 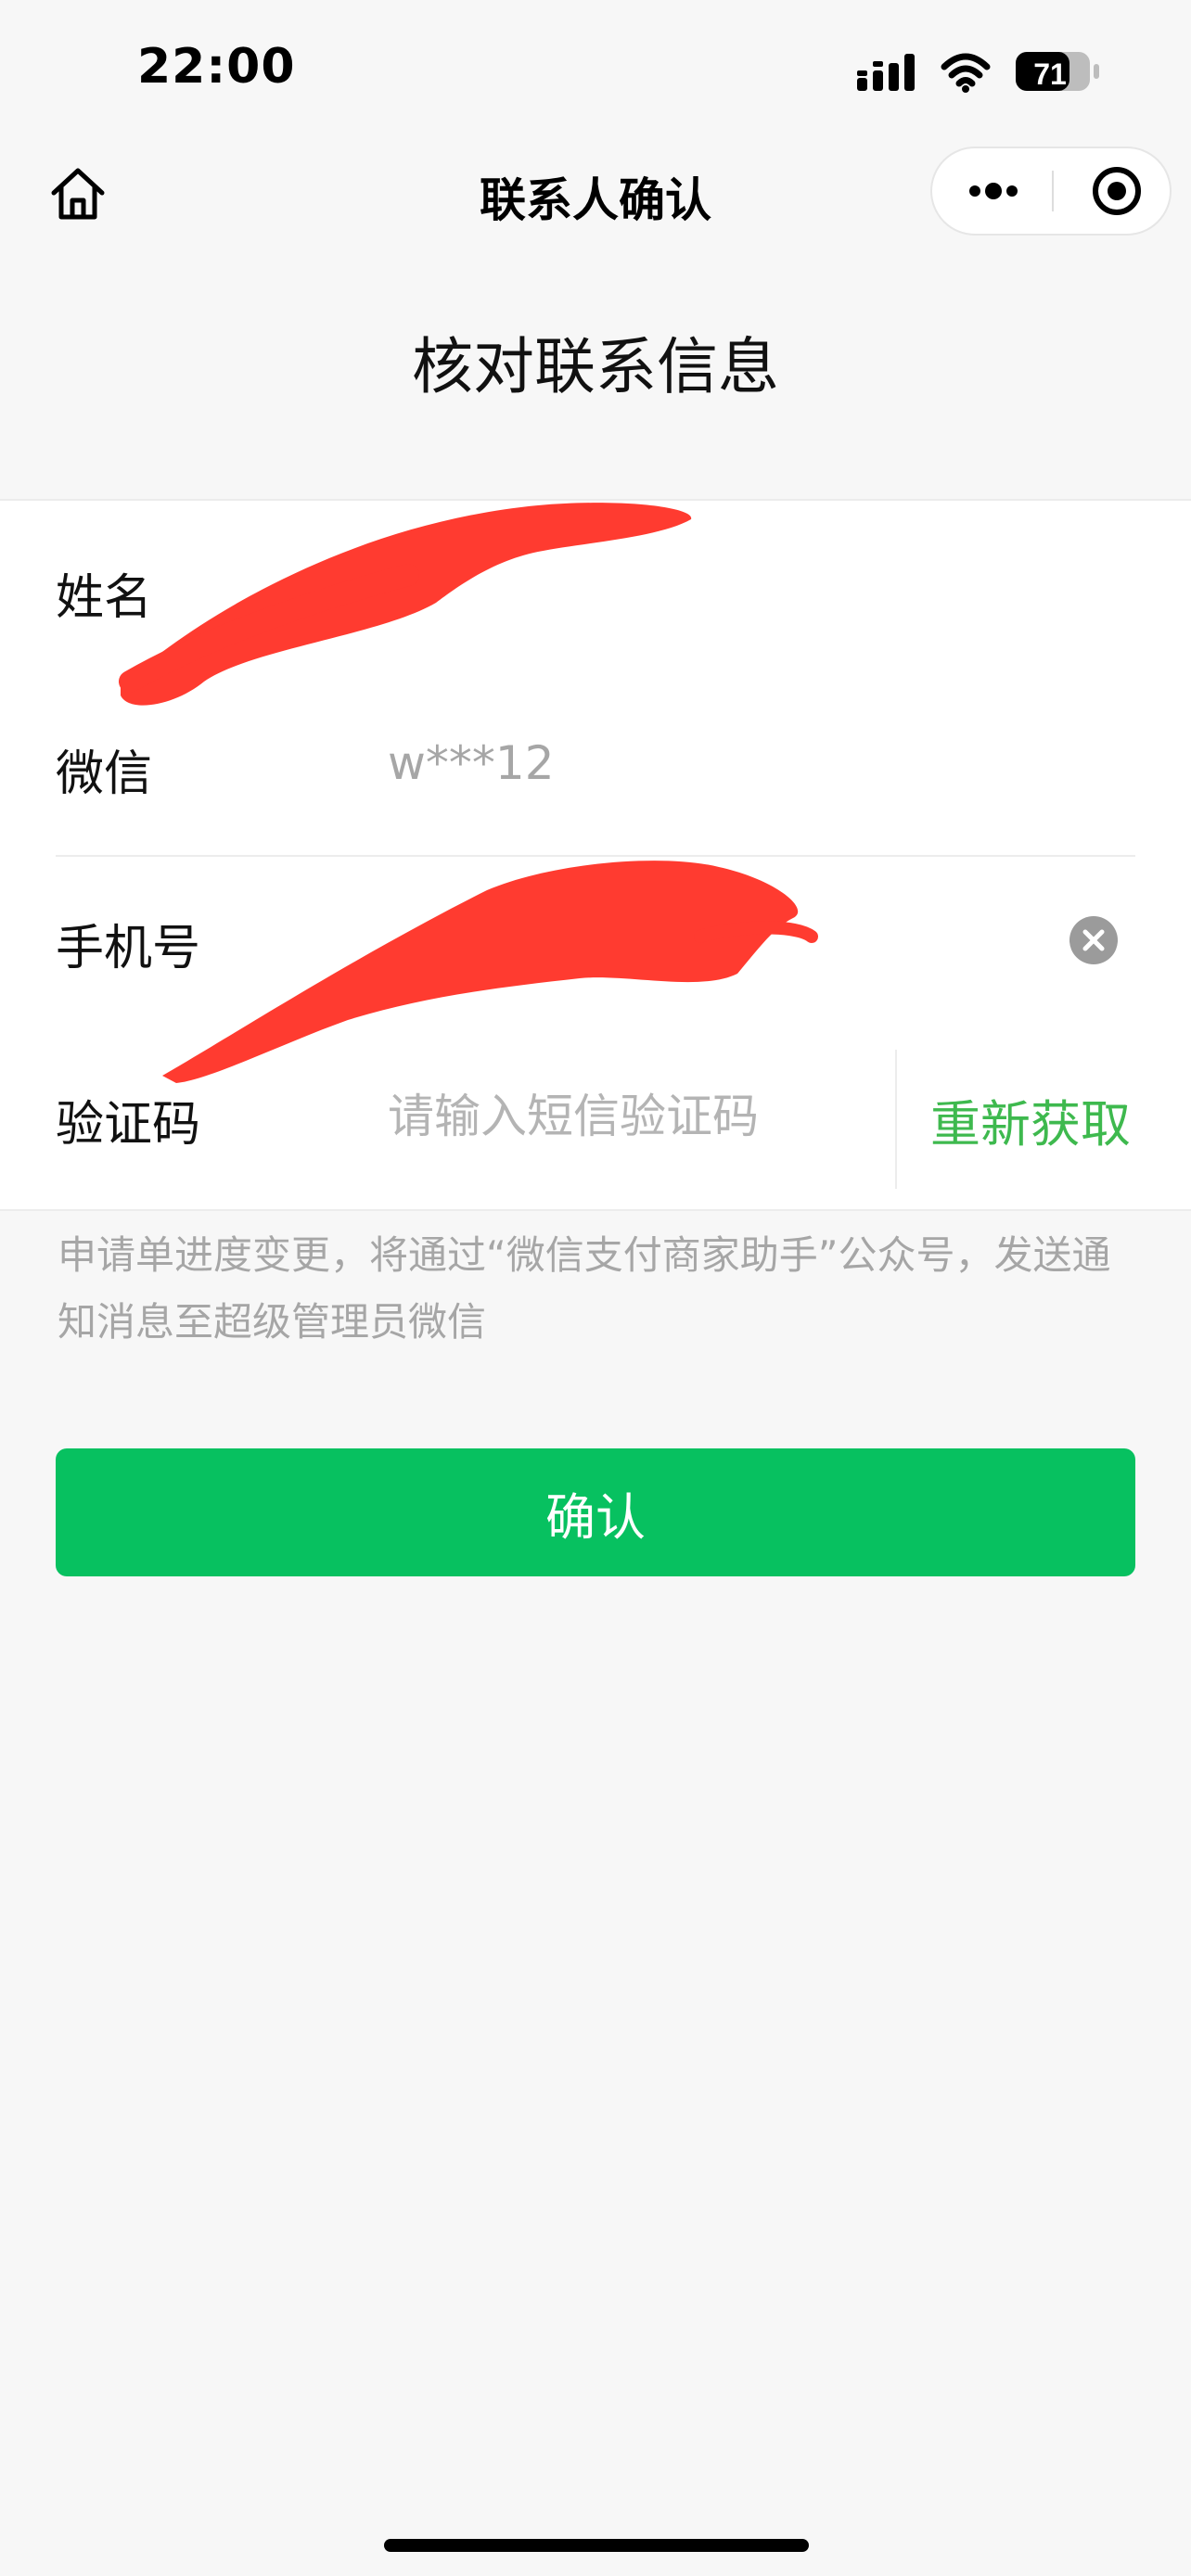 I want to click on page-heading: 核对联系信息, so click(x=595, y=366).